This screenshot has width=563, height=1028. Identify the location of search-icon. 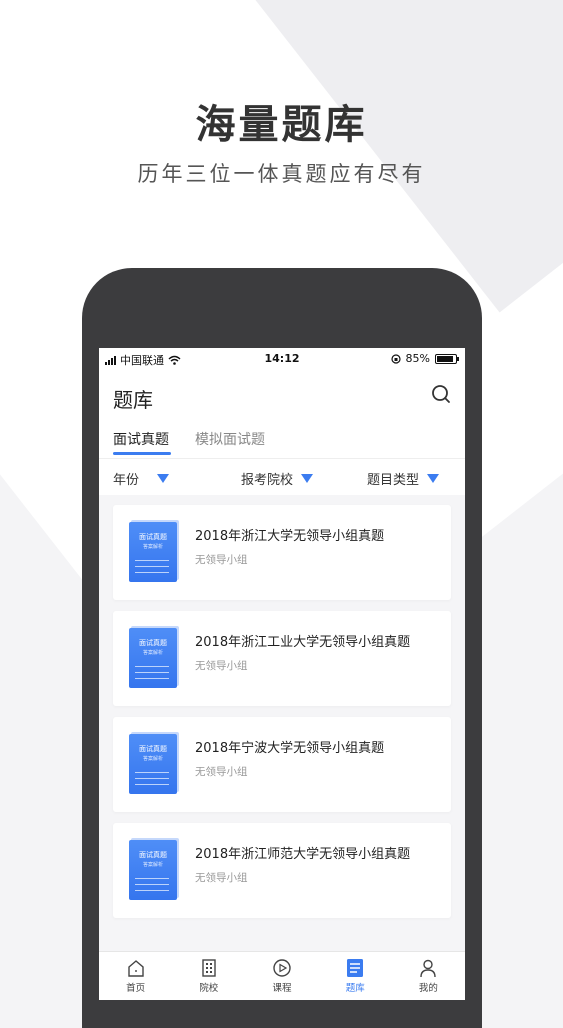
(441, 394).